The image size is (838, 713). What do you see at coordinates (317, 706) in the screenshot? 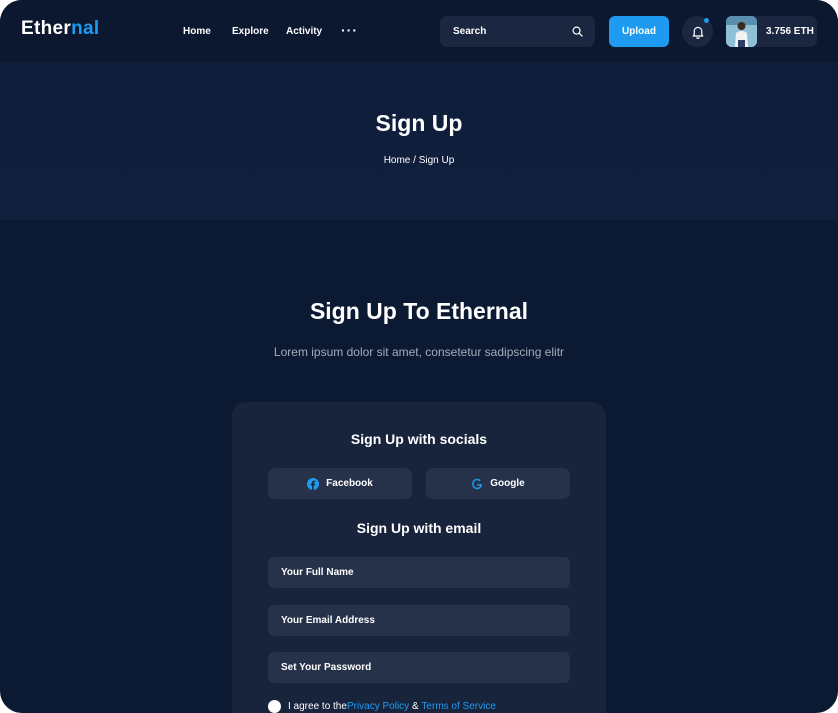
I see `agree-prefix: I agree to the` at bounding box center [317, 706].